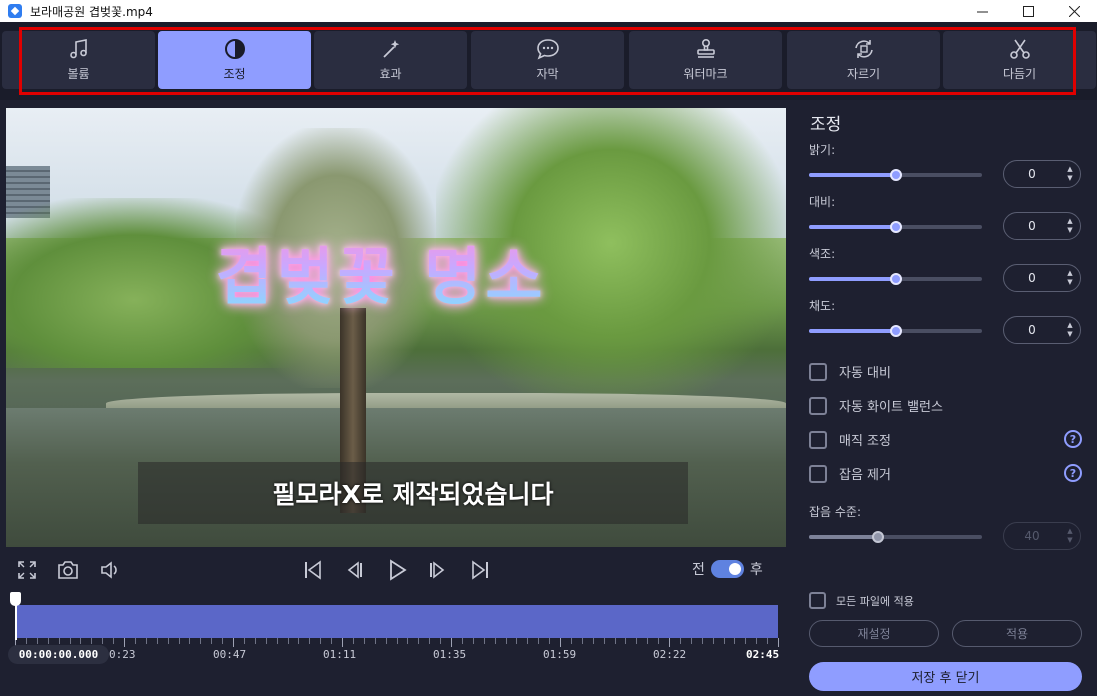 This screenshot has height=696, width=1097. What do you see at coordinates (390, 60) in the screenshot?
I see `tab-effects: 효과` at bounding box center [390, 60].